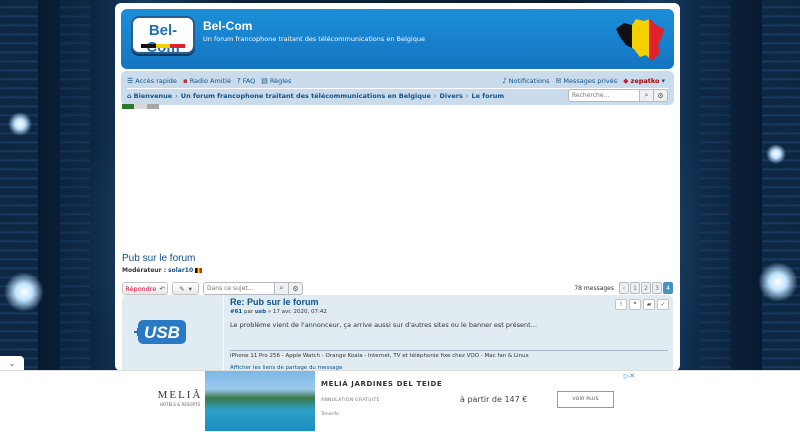 The image size is (800, 432). Describe the element at coordinates (397, 288) in the screenshot. I see `topic-action-bar: Répondre ↶ ✎ ▾ ⌕ ⚙ 78 messages ‹ 1 2 3 4` at that location.